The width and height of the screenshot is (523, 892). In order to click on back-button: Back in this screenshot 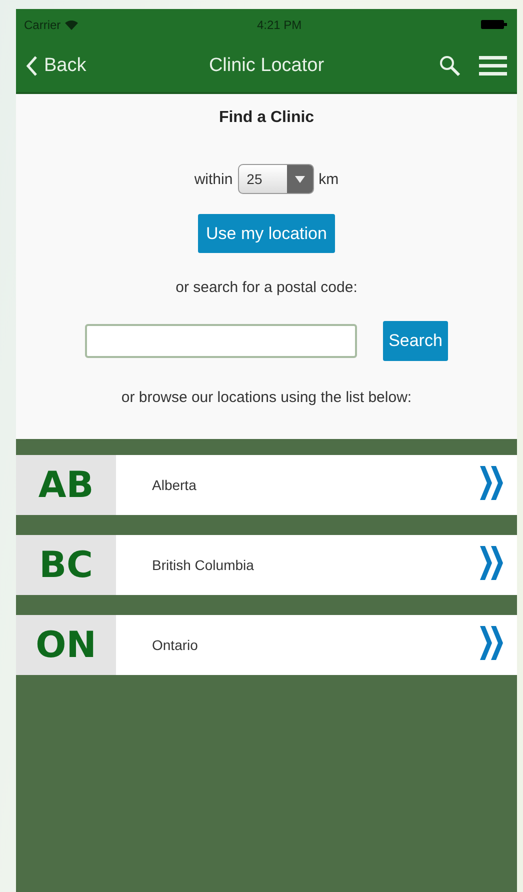, I will do `click(86, 66)`.